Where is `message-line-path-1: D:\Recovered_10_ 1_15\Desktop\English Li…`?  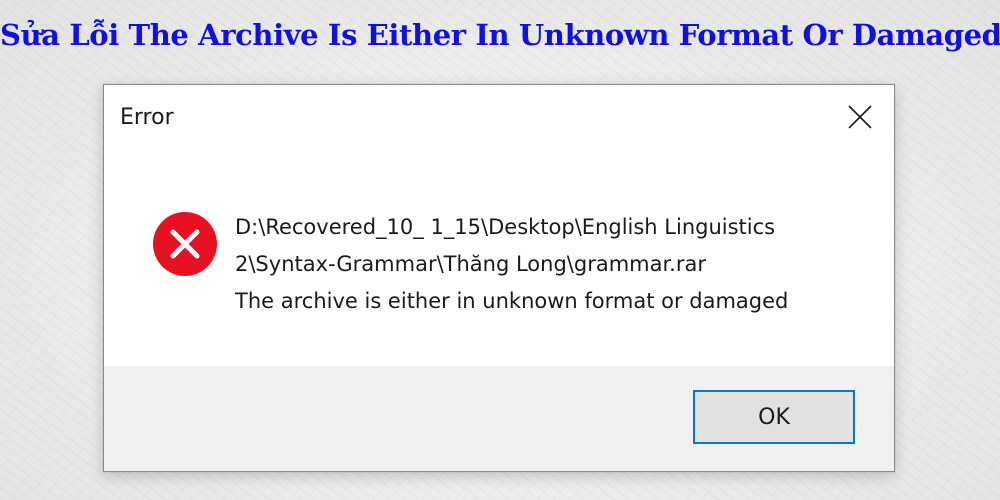
message-line-path-1: D:\Recovered_10_ 1_15\Desktop\English Li… is located at coordinates (505, 227).